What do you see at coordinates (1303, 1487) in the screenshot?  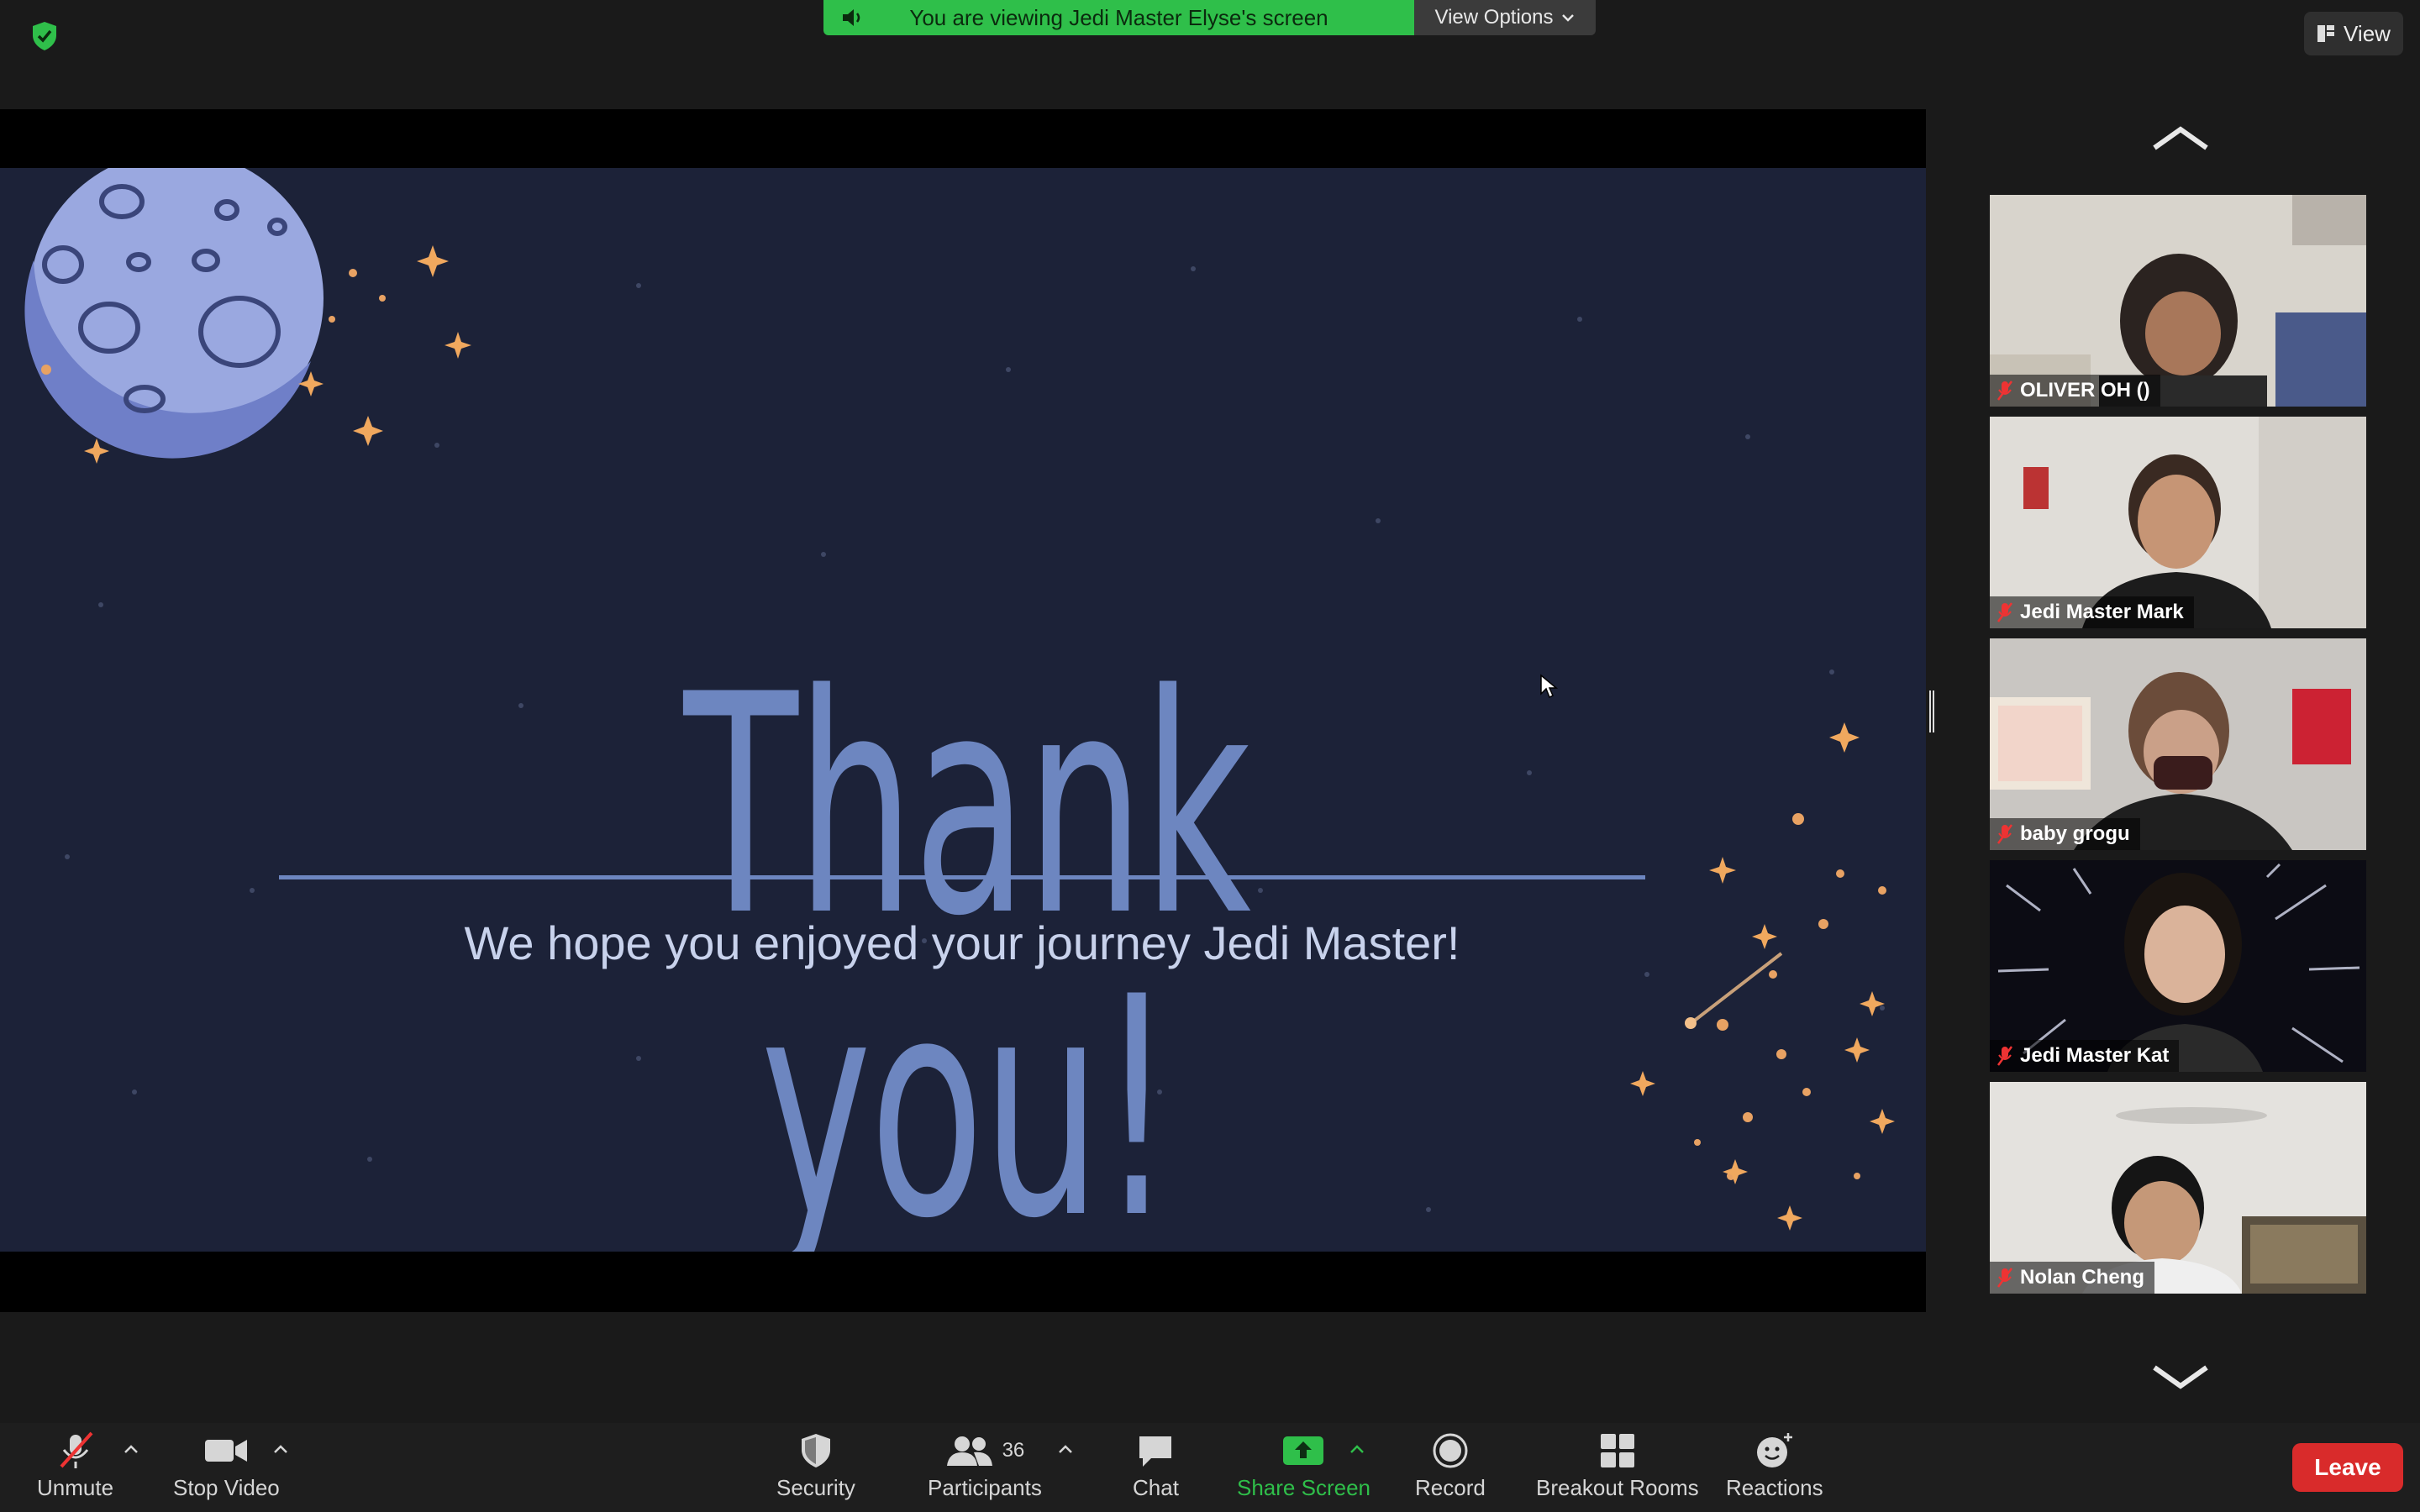 I see `share-screen-label: Share Screen` at bounding box center [1303, 1487].